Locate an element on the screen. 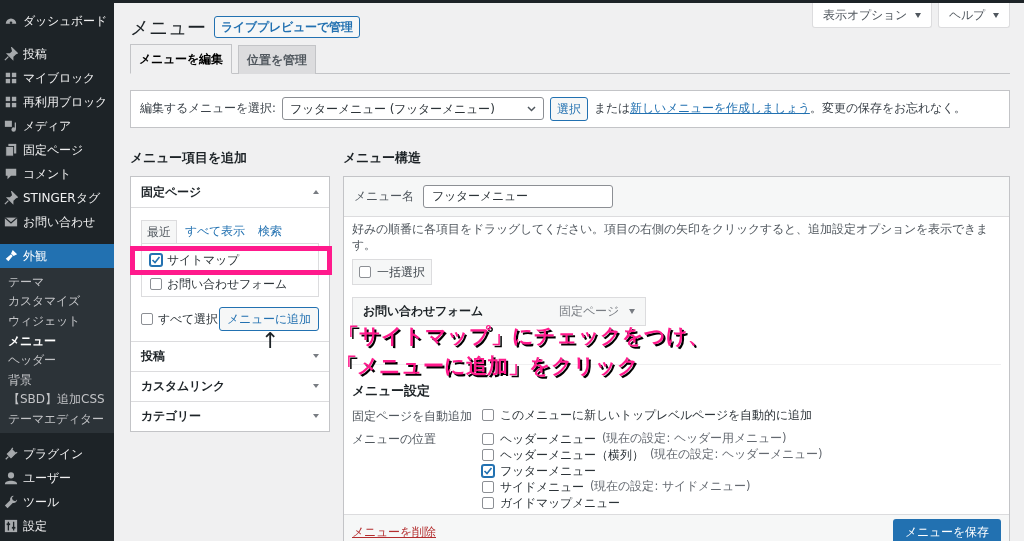  create-menu-link: 新しいメニューを作成しましょう is located at coordinates (719, 107).